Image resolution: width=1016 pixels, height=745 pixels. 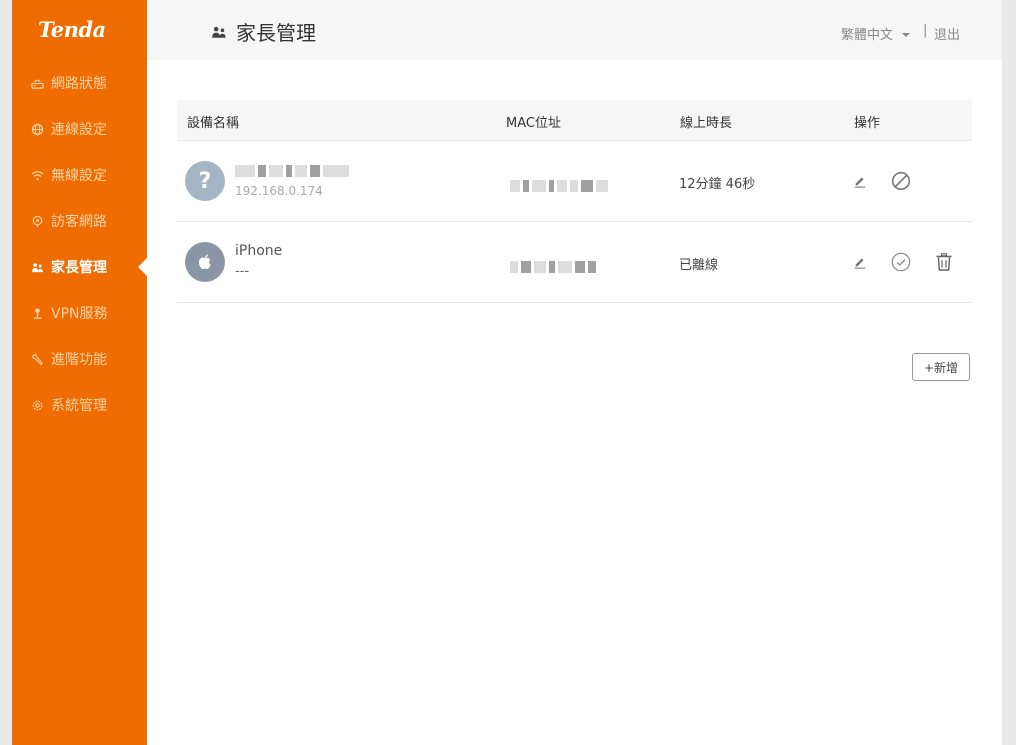 What do you see at coordinates (276, 33) in the screenshot?
I see `page-title-text: 家長管理` at bounding box center [276, 33].